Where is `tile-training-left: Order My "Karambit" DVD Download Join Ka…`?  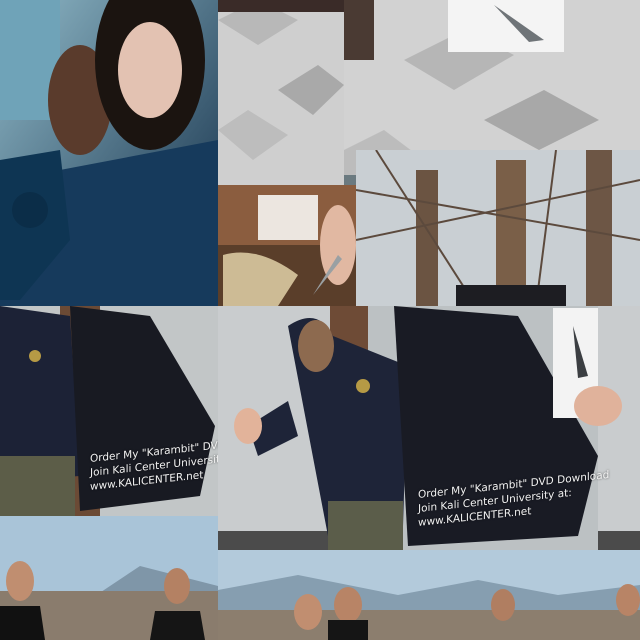
tile-training-left: Order My "Karambit" DVD Download Join Ka… is located at coordinates (109, 411).